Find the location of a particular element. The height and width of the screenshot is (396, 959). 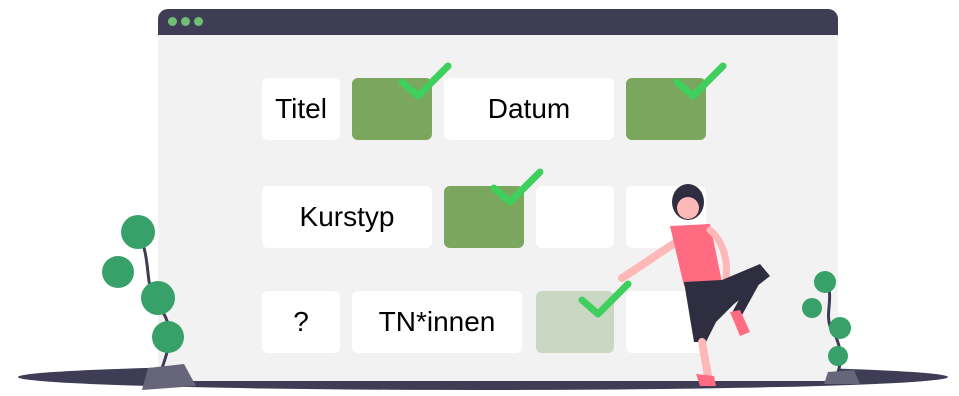

field-question: ? is located at coordinates (301, 322).